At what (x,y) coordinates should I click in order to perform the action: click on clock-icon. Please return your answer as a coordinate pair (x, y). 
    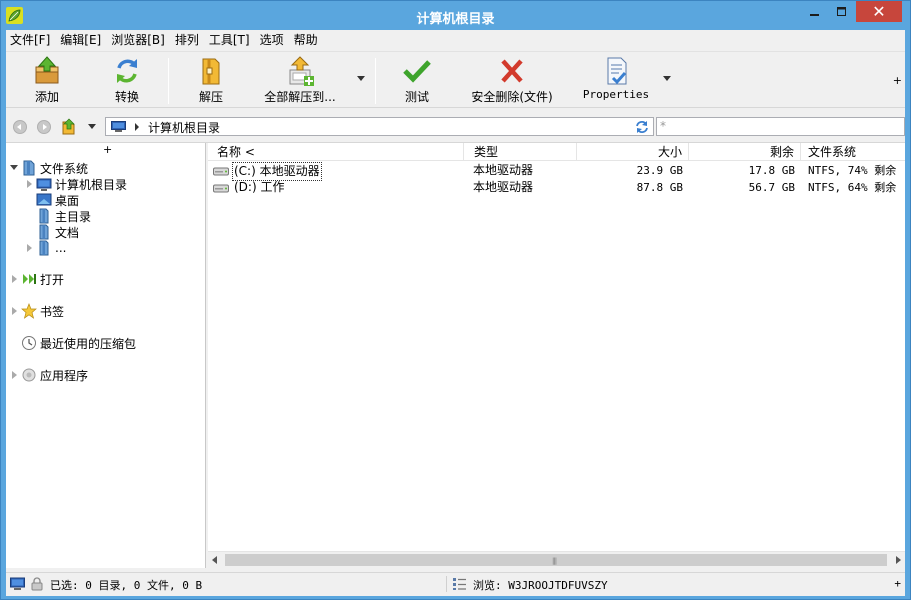
    Looking at the image, I should click on (29, 343).